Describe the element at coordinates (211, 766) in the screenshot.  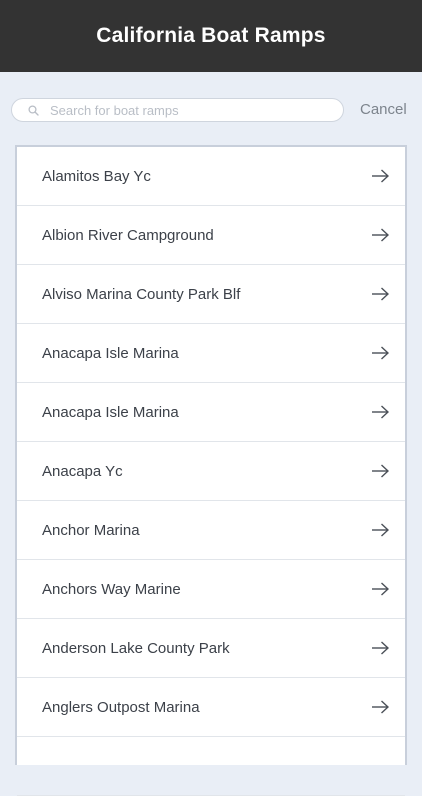
I see `list-item` at that location.